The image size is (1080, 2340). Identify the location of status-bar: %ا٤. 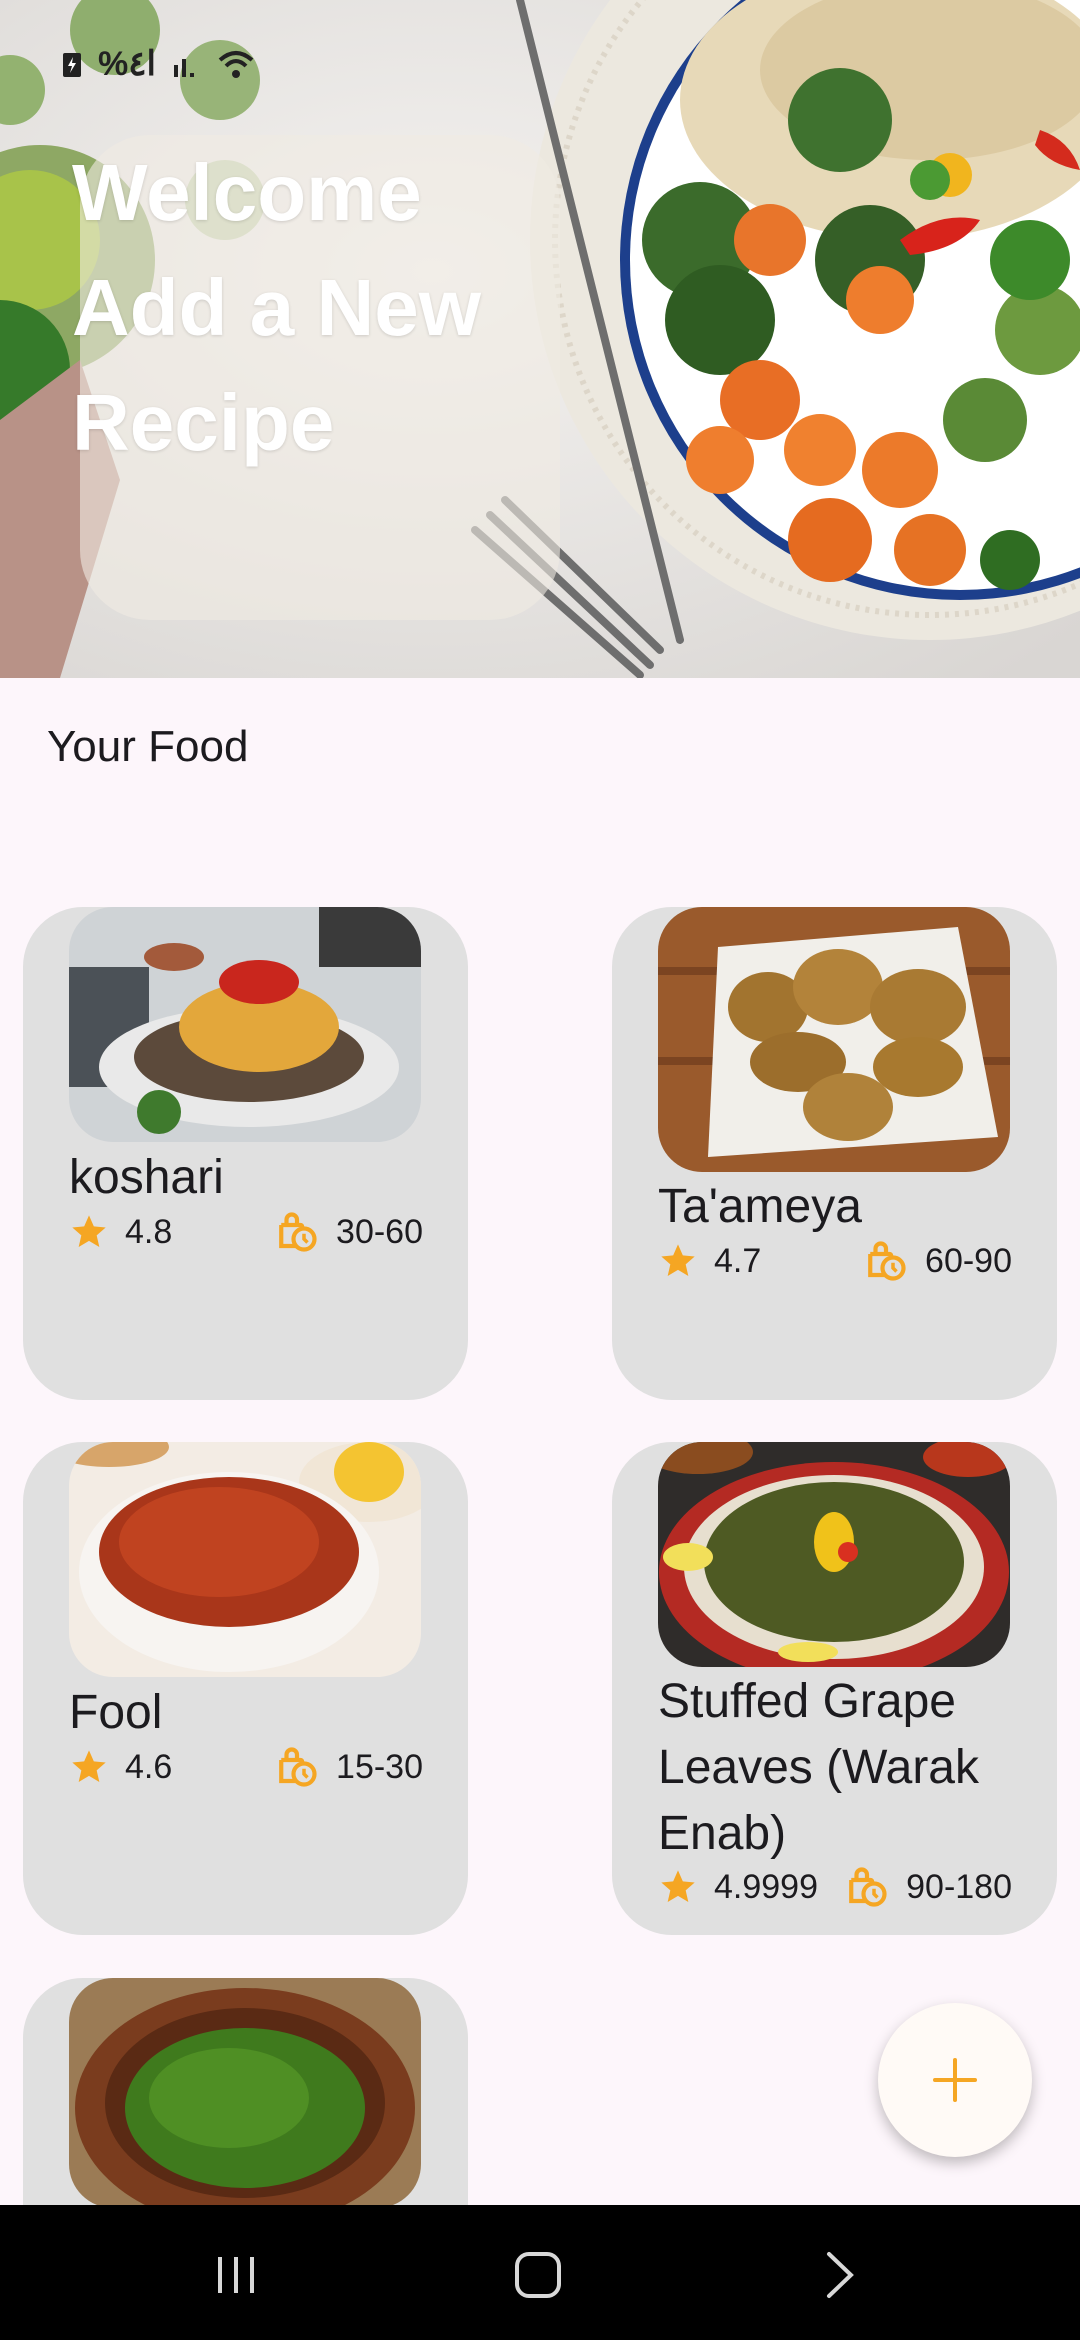
(158, 64).